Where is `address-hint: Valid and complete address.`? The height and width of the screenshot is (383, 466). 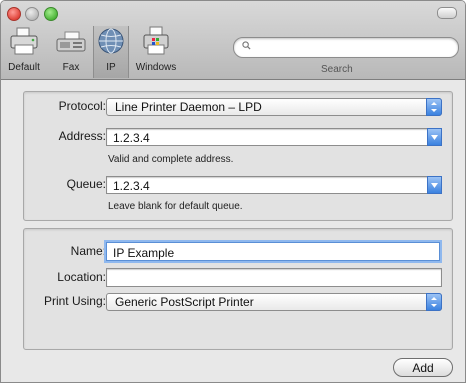
address-hint: Valid and complete address. is located at coordinates (171, 159).